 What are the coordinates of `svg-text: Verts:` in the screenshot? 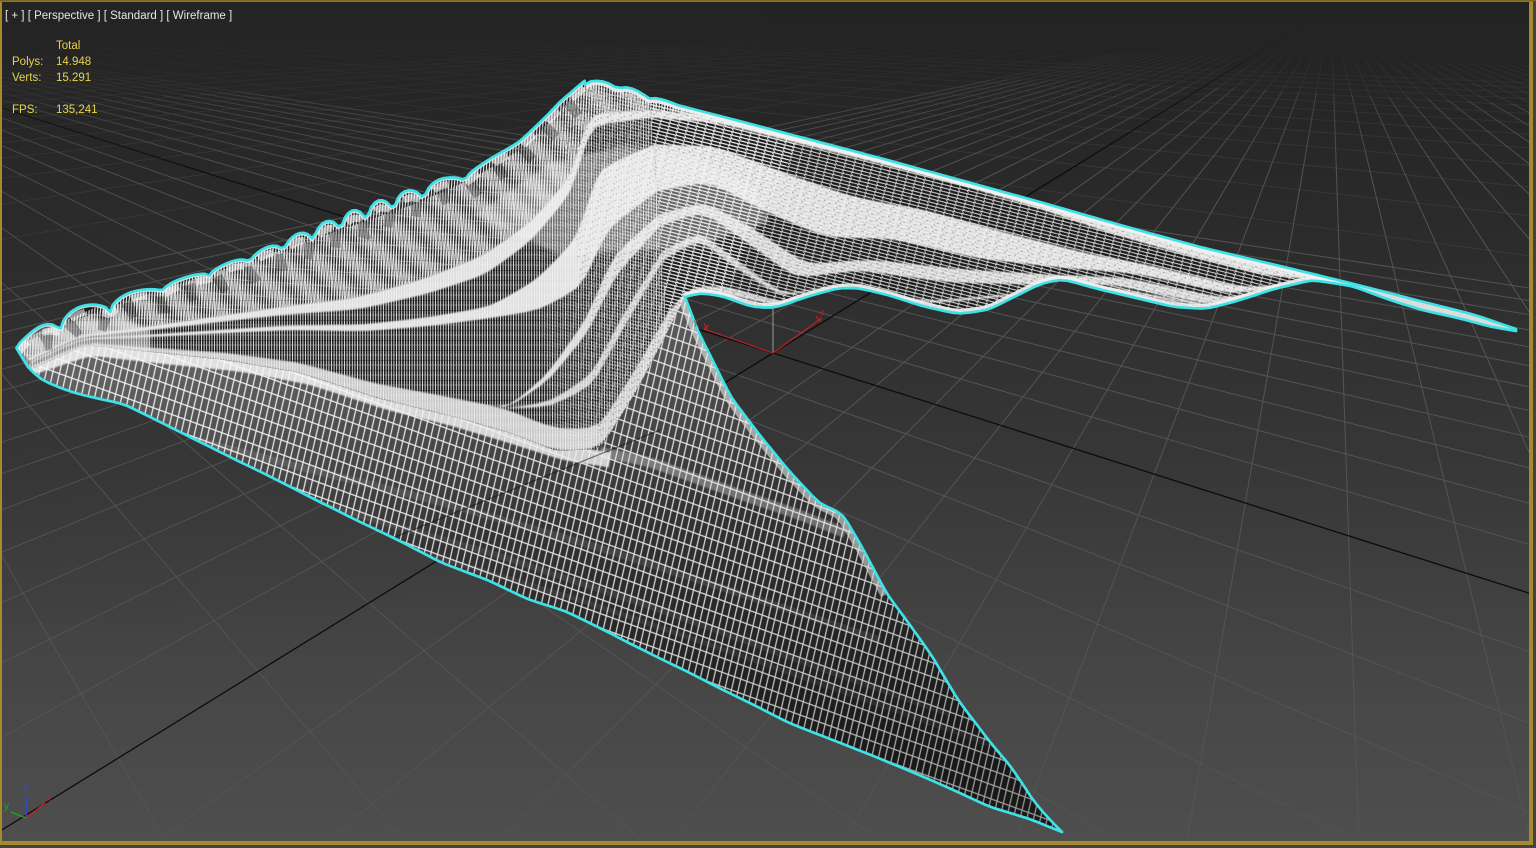 It's located at (26, 78).